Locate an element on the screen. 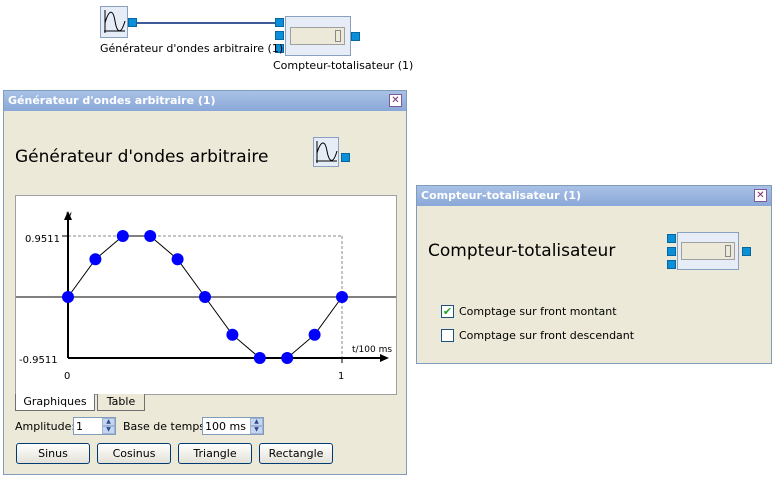  generator-block is located at coordinates (114, 22).